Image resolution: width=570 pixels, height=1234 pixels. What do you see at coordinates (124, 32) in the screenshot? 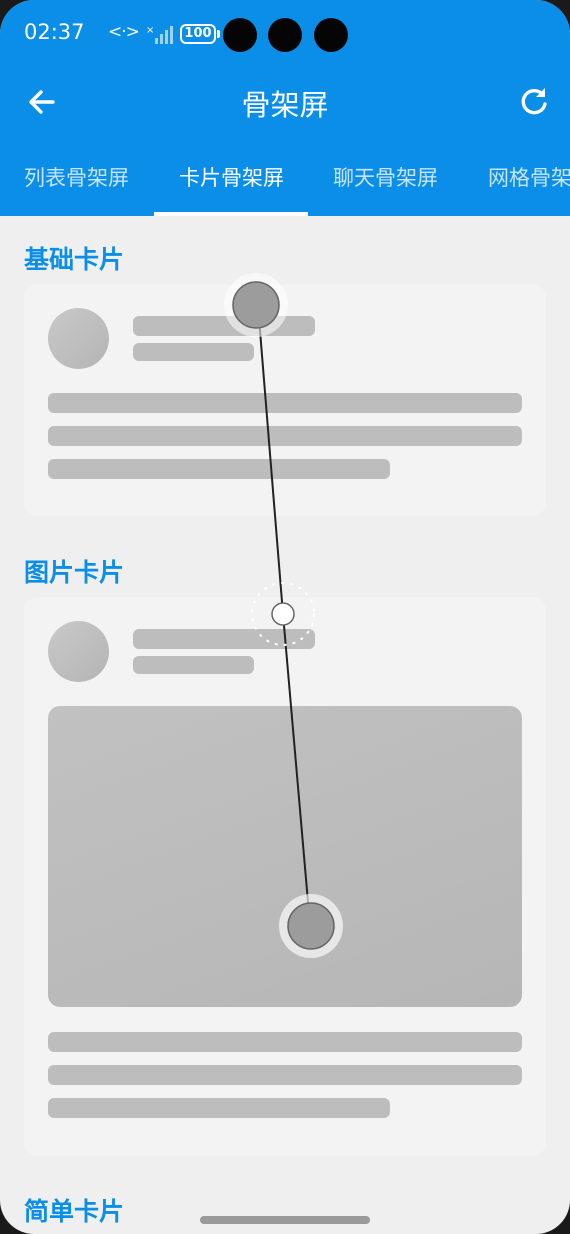
I see `data-transfer-icon: <·>` at bounding box center [124, 32].